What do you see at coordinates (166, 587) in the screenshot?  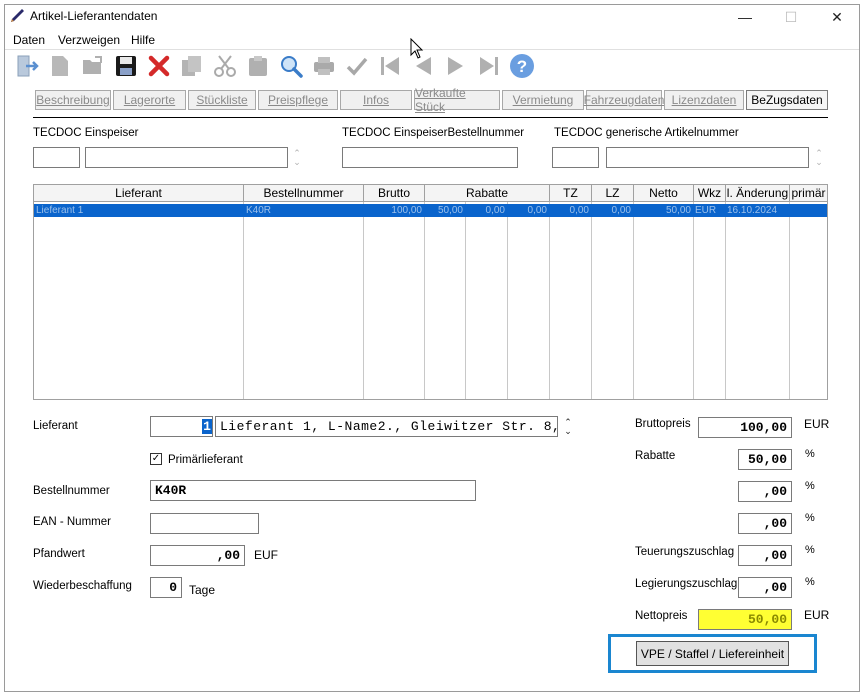 I see `wiederbeschaffung-input: 0` at bounding box center [166, 587].